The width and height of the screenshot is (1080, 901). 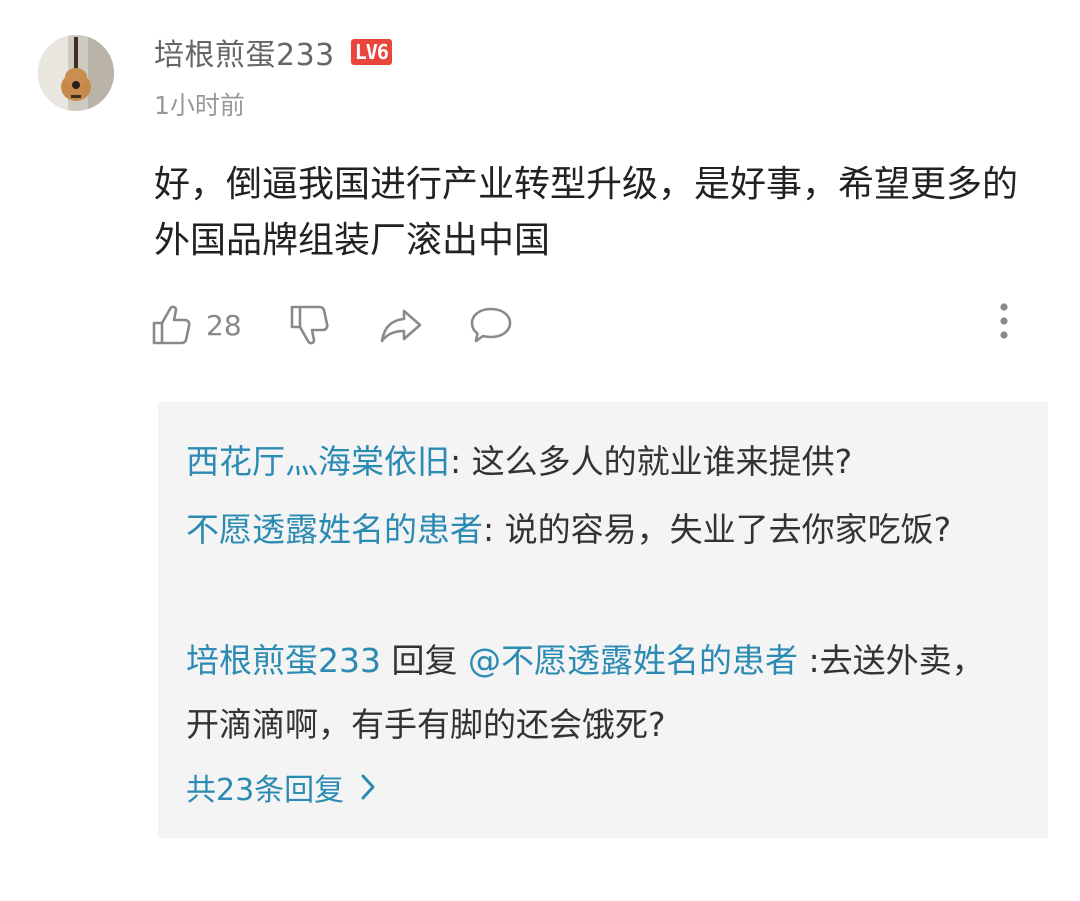 What do you see at coordinates (265, 790) in the screenshot?
I see `view-all-replies-label: 共23条回复` at bounding box center [265, 790].